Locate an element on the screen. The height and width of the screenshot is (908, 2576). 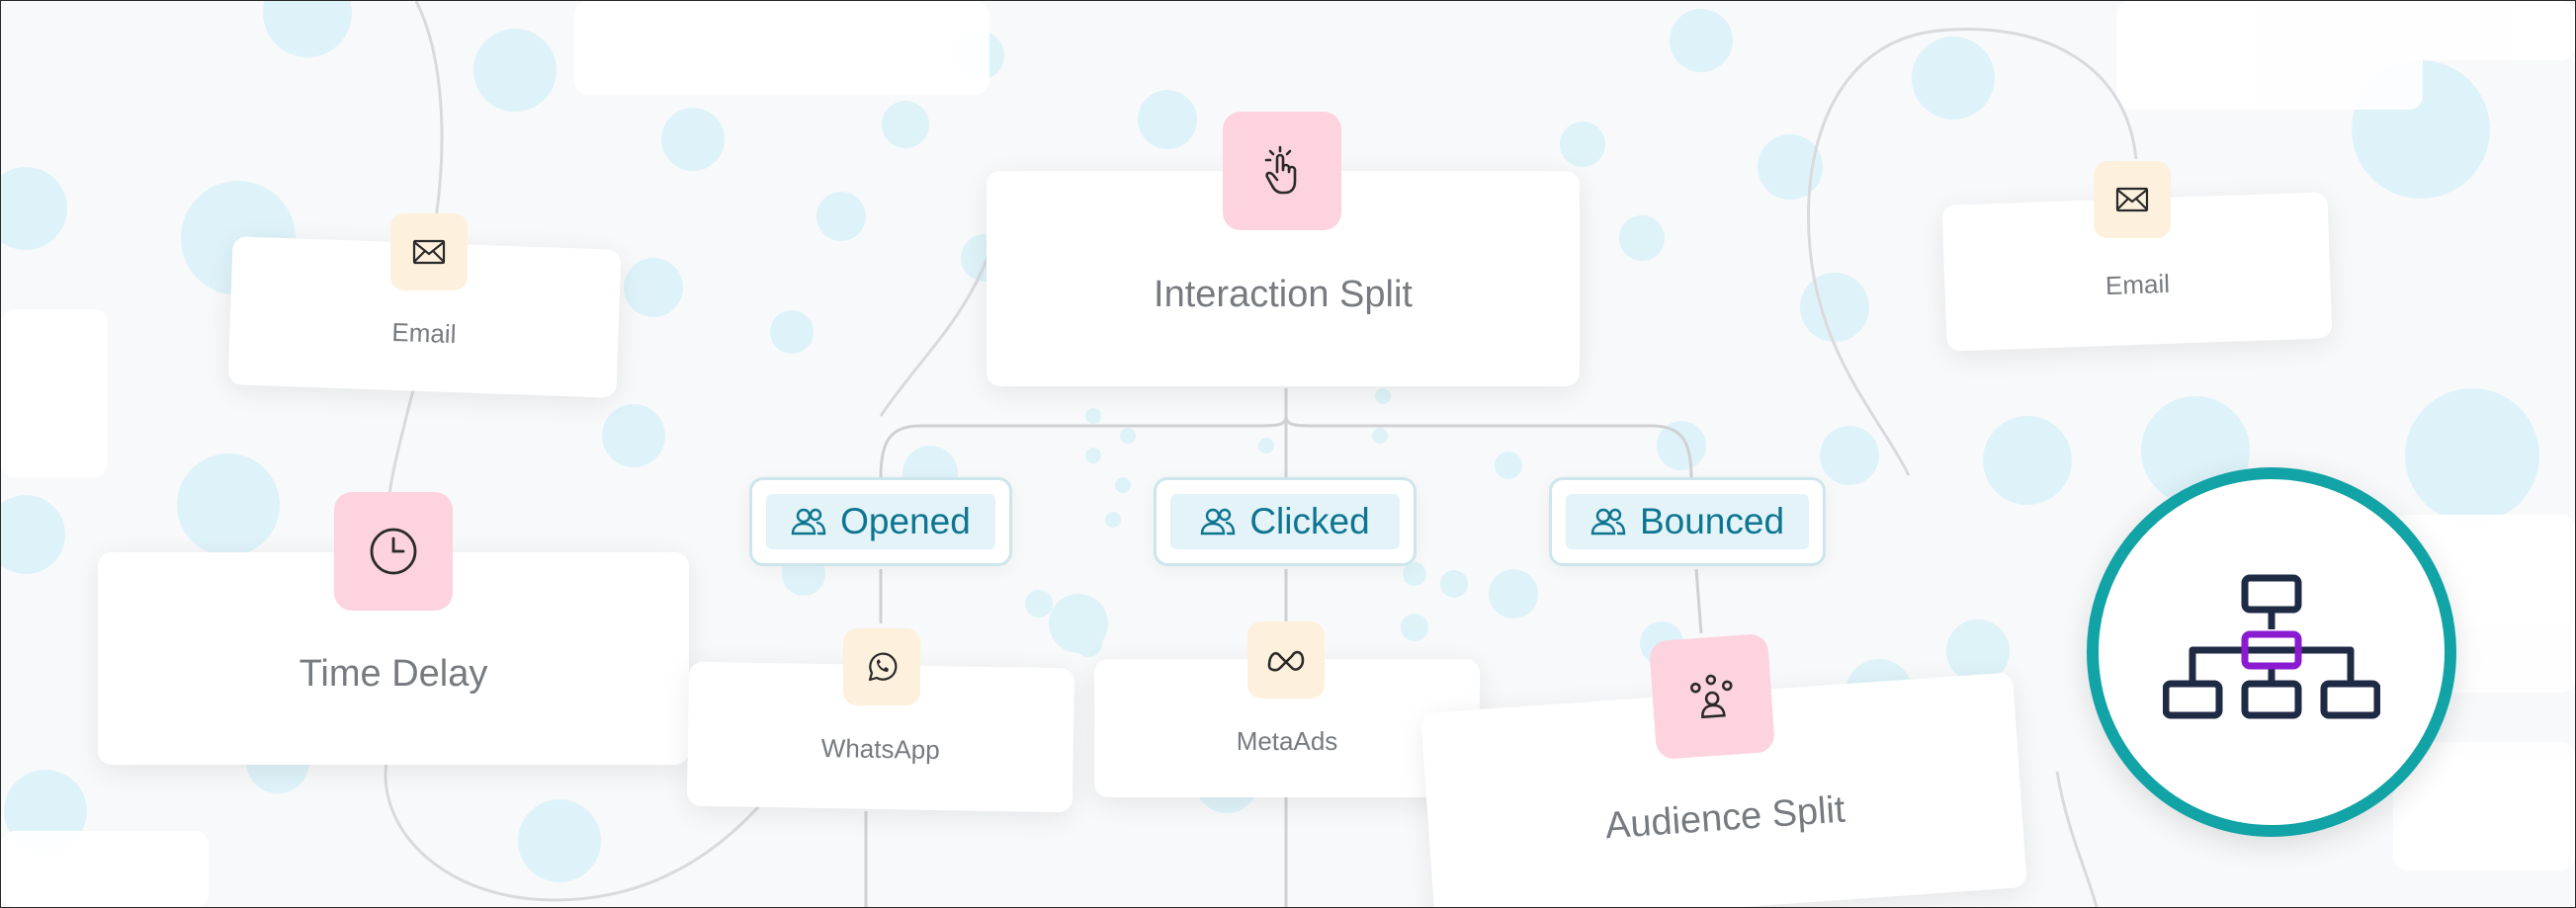
whatsapp-label: WhatsApp is located at coordinates (880, 749).